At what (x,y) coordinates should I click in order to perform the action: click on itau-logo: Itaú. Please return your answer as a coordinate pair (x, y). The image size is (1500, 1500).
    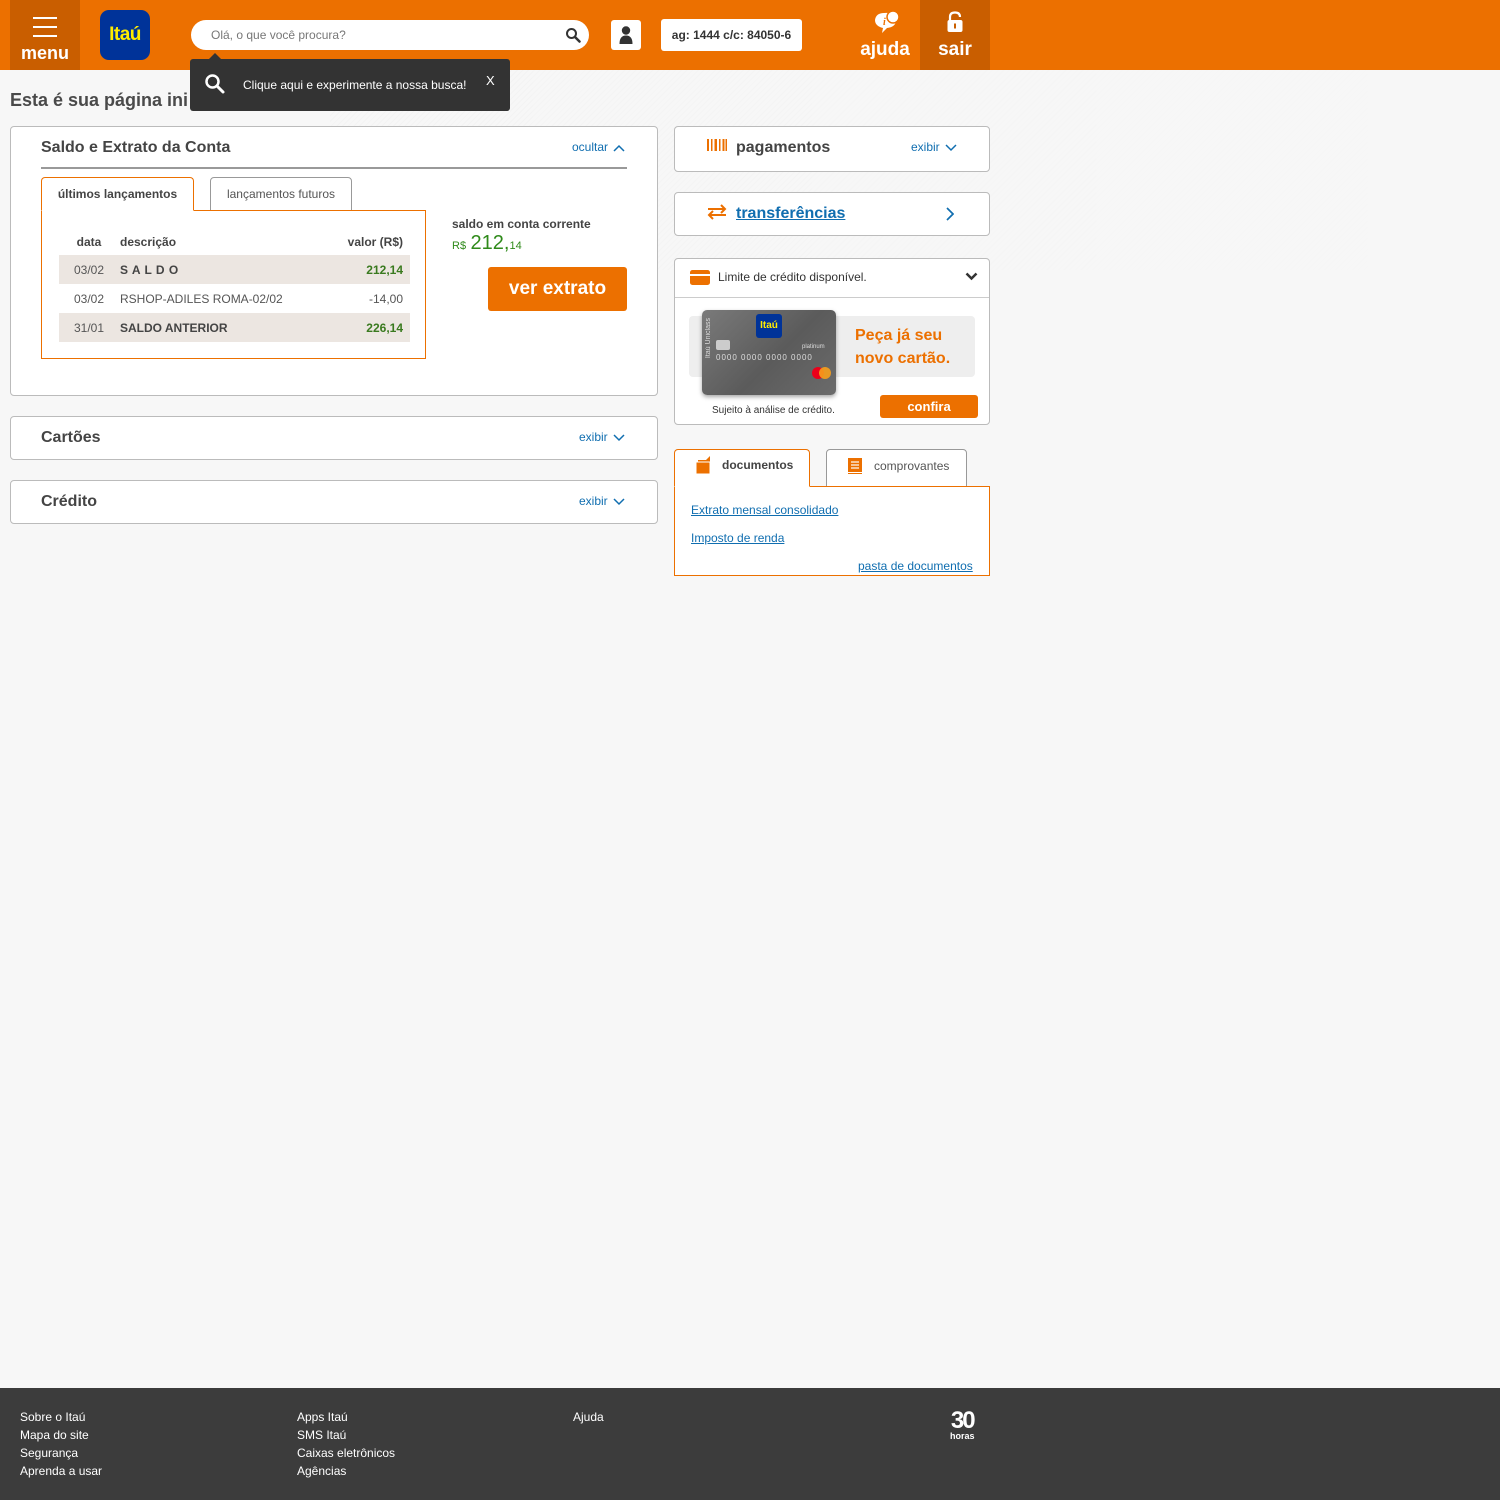
    Looking at the image, I should click on (125, 35).